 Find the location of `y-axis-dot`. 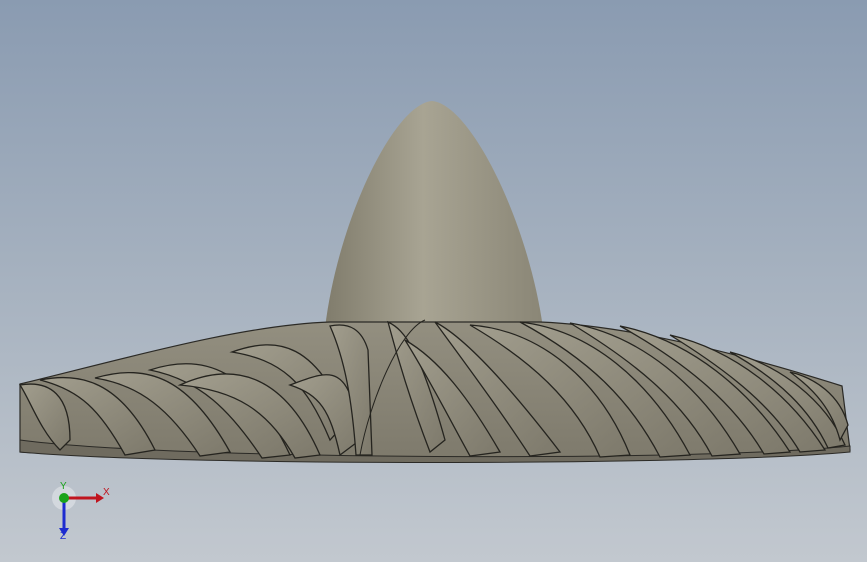

y-axis-dot is located at coordinates (64, 498).